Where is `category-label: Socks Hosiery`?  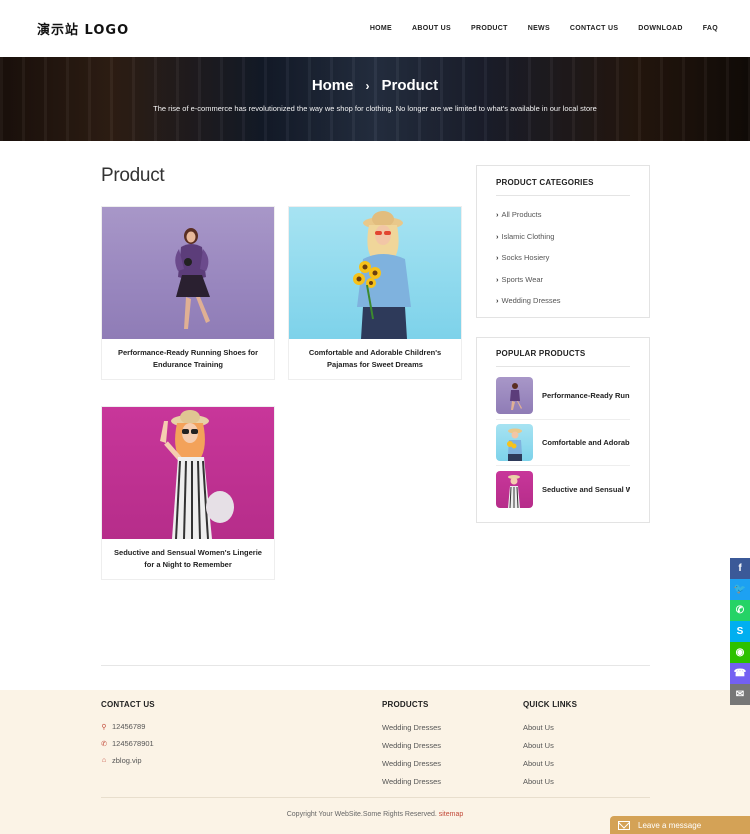
category-label: Socks Hosiery is located at coordinates (526, 257).